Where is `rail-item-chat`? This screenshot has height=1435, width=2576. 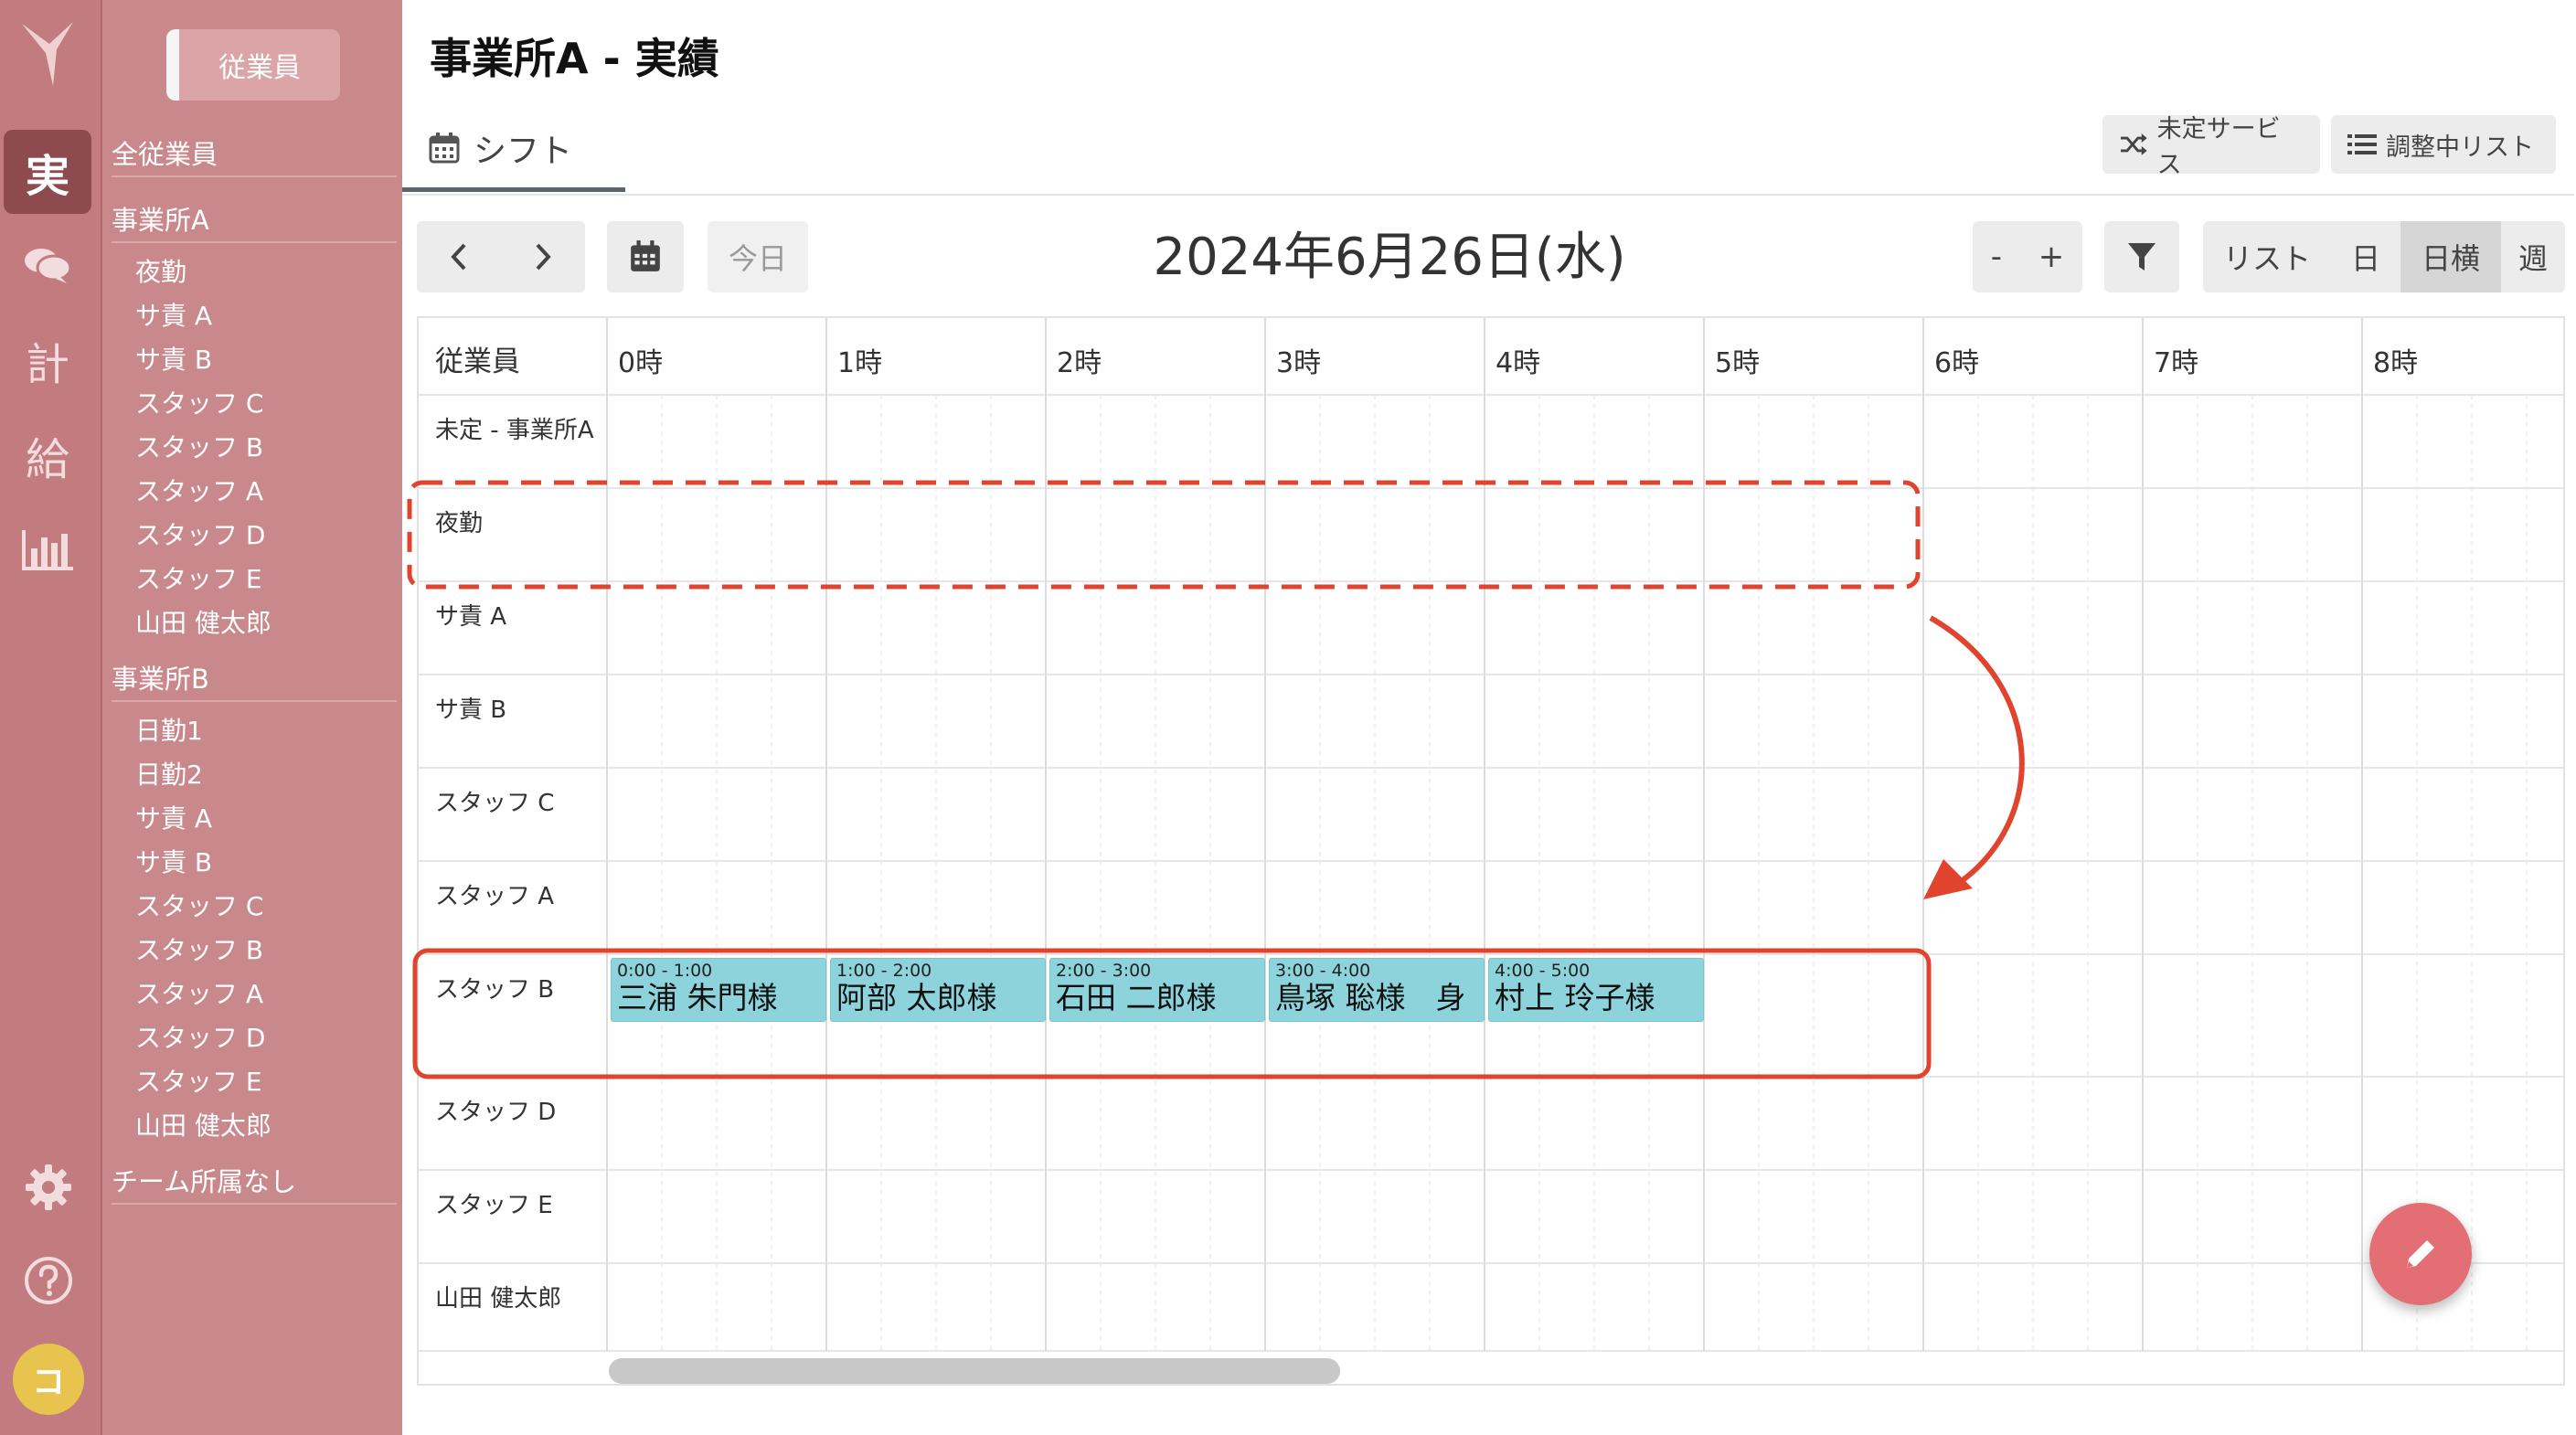
rail-item-chat is located at coordinates (47, 265).